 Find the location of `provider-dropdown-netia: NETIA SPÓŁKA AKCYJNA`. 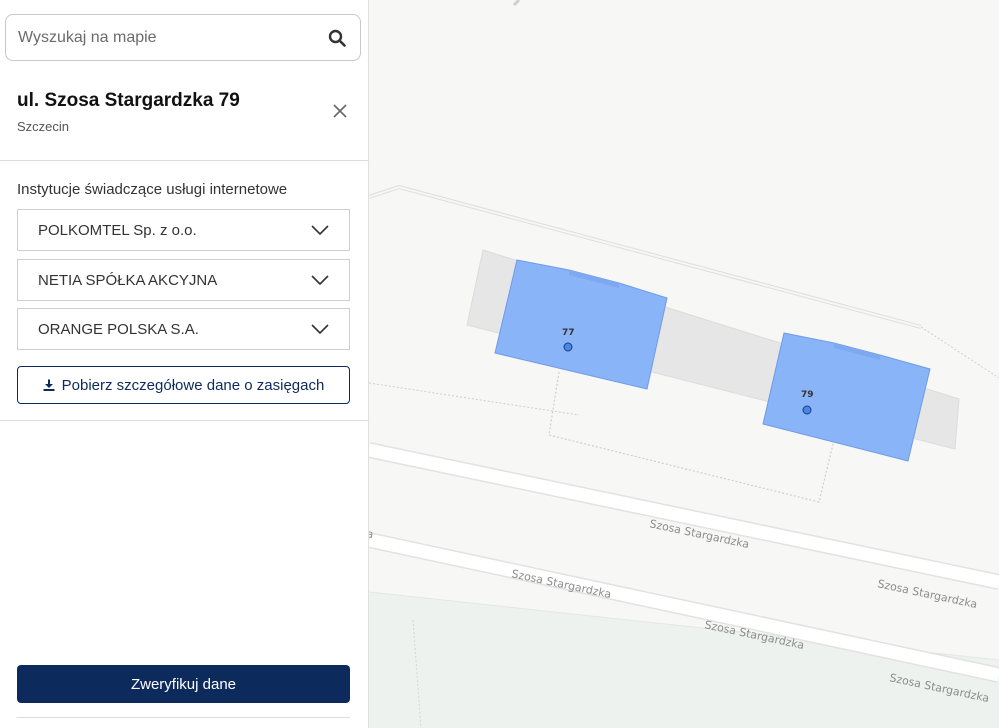

provider-dropdown-netia: NETIA SPÓŁKA AKCYJNA is located at coordinates (183, 280).